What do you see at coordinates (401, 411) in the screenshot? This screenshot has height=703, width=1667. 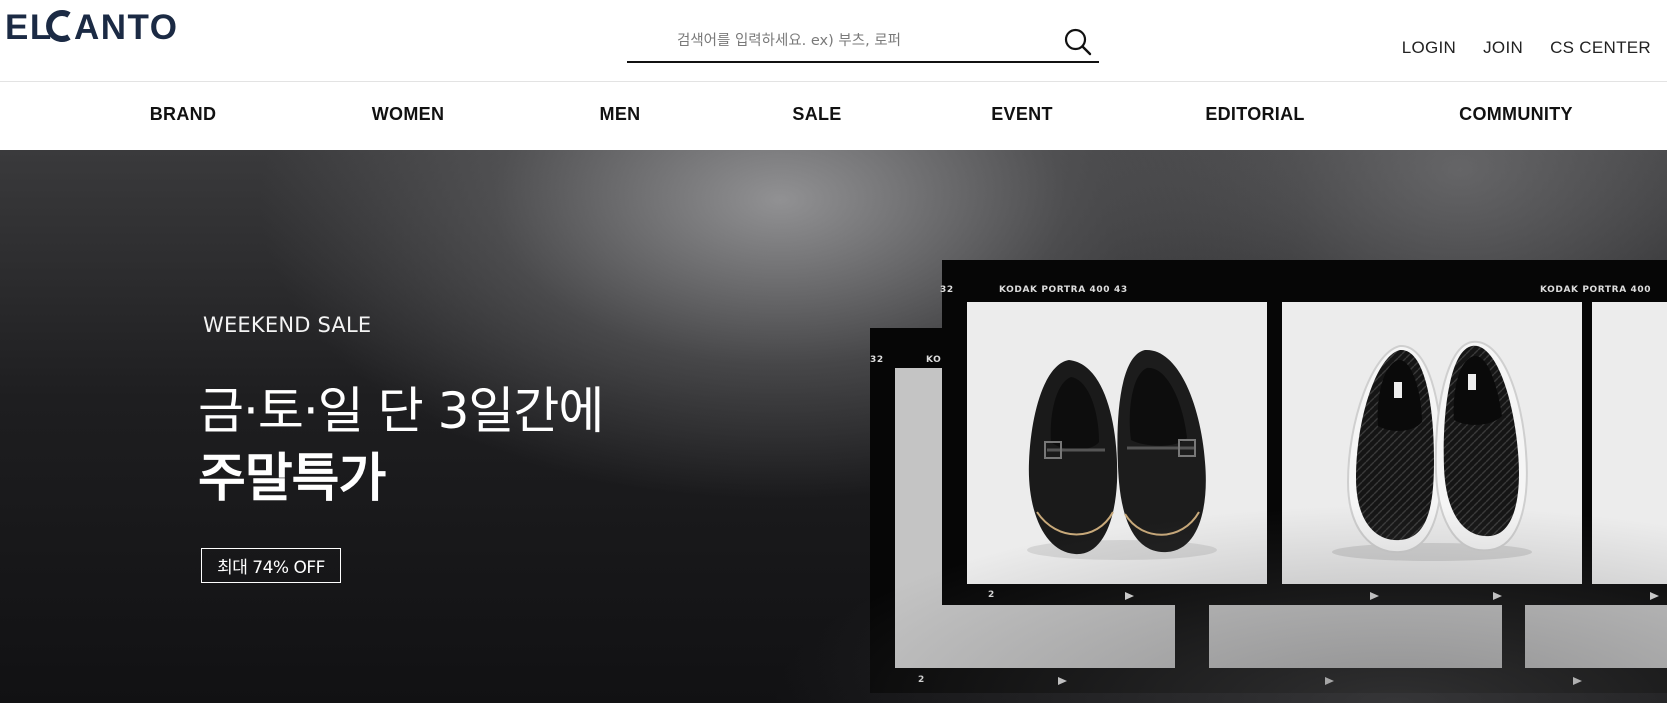 I see `hero-headline: 금·토·일 단 3일간에` at bounding box center [401, 411].